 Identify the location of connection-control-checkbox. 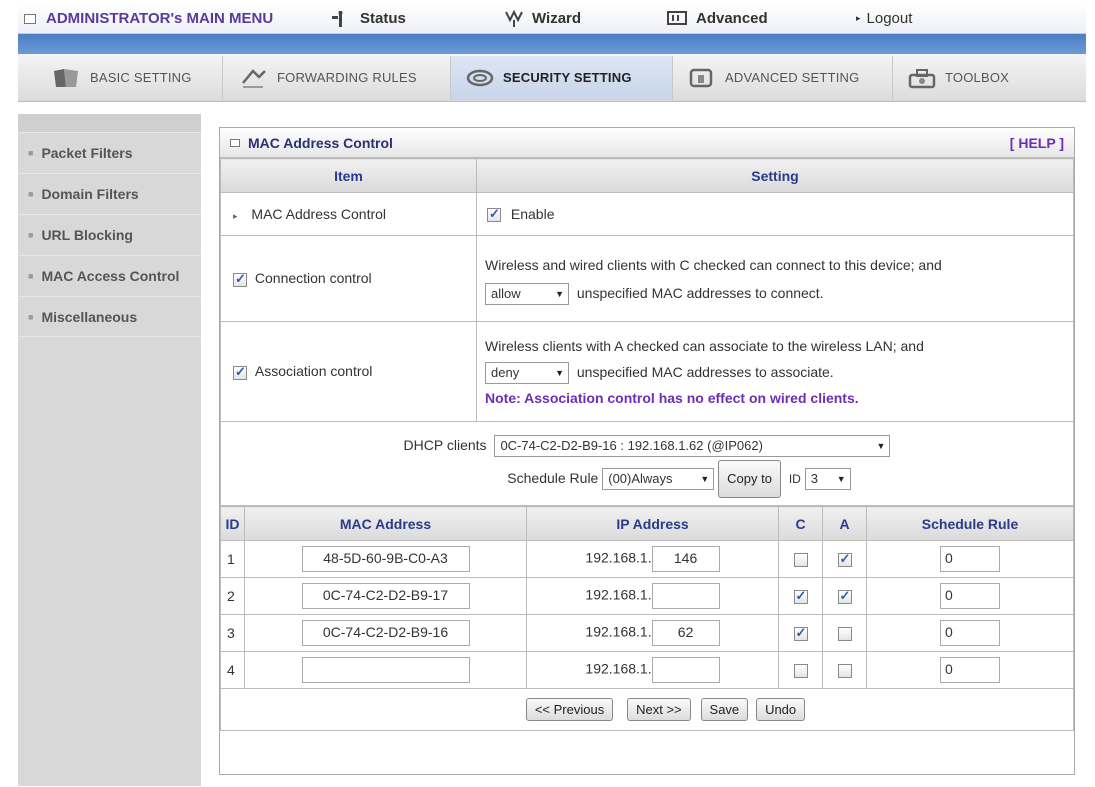
(240, 279).